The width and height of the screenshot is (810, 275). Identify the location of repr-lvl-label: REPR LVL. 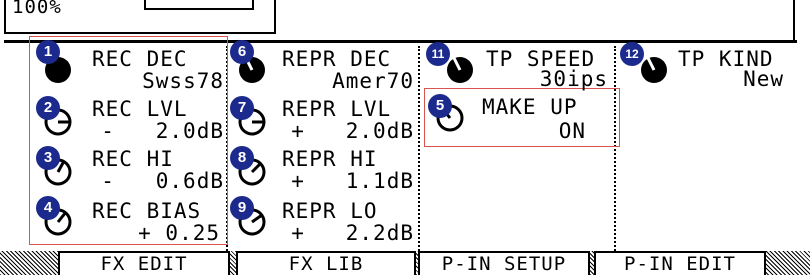
(337, 109).